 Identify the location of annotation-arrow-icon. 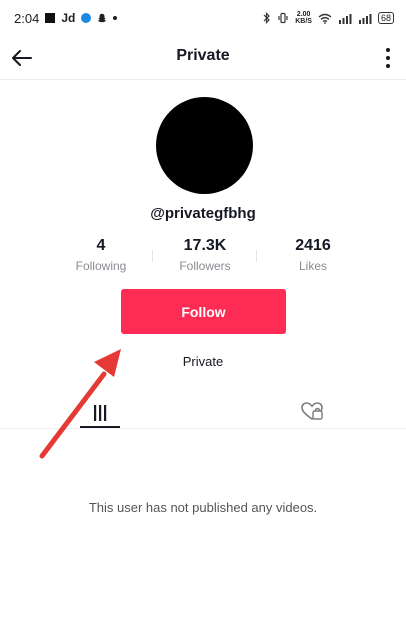
(80, 404).